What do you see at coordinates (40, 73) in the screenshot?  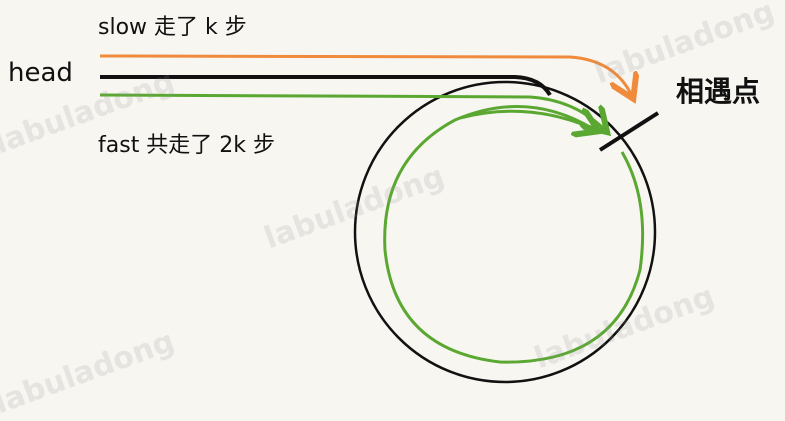 I see `head-label: head` at bounding box center [40, 73].